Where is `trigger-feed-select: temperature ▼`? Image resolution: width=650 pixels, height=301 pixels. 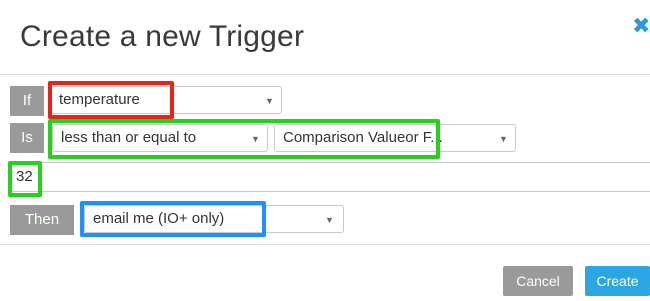 trigger-feed-select: temperature ▼ is located at coordinates (166, 100).